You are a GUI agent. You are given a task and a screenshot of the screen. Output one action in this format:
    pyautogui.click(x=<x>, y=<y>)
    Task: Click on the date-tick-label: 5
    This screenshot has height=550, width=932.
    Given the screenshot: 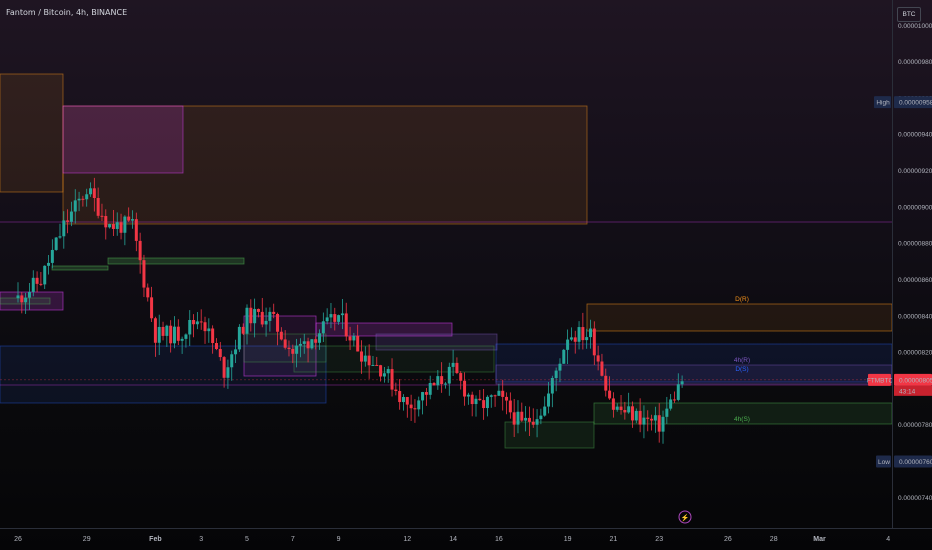 What is the action you would take?
    pyautogui.click(x=247, y=539)
    